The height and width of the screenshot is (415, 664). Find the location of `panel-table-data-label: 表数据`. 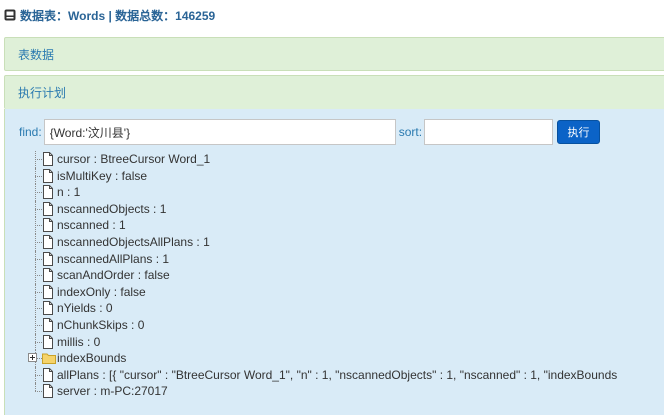

panel-table-data-label: 表数据 is located at coordinates (36, 54).